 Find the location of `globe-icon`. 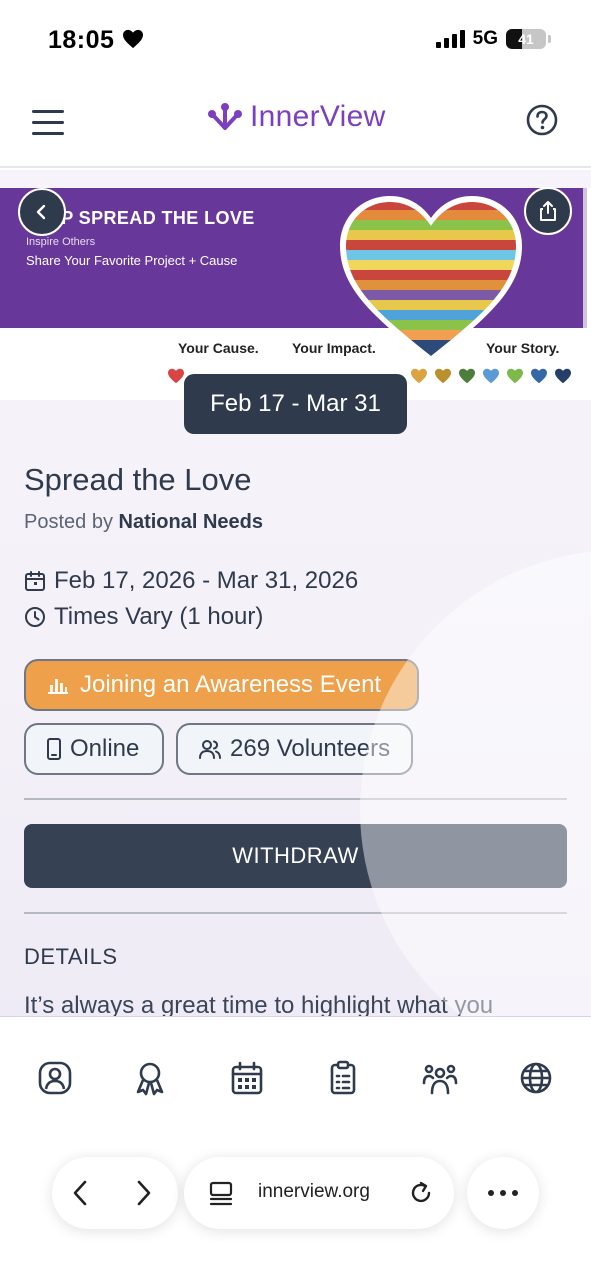

globe-icon is located at coordinates (536, 1078).